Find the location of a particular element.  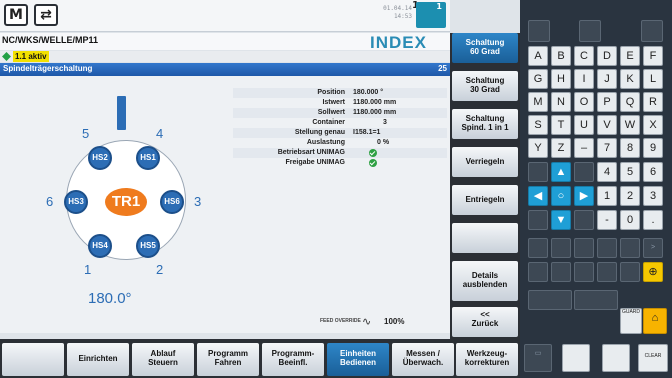

key-h: H is located at coordinates (561, 79).